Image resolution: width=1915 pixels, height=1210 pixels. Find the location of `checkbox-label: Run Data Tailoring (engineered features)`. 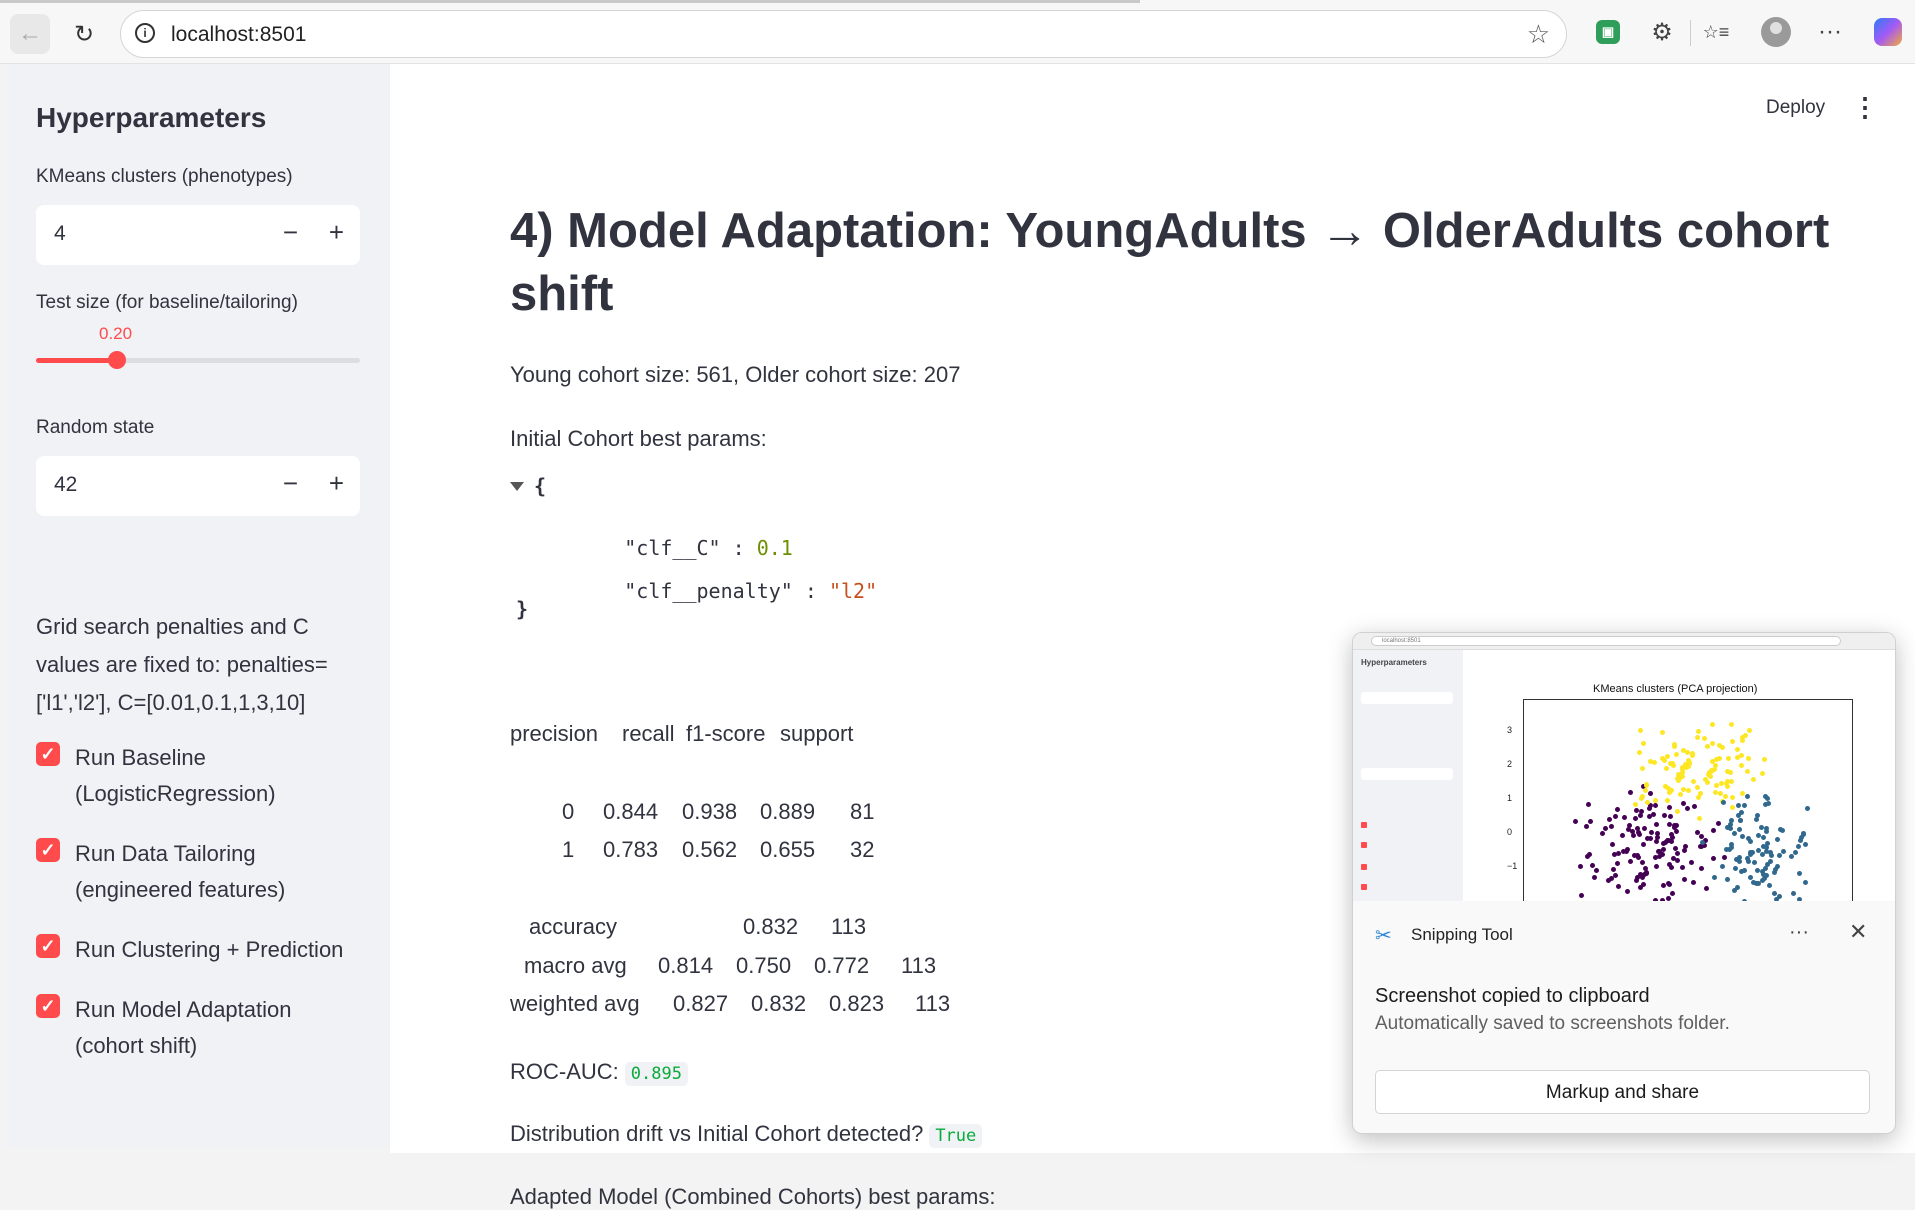

checkbox-label: Run Data Tailoring (engineered features) is located at coordinates (220, 872).